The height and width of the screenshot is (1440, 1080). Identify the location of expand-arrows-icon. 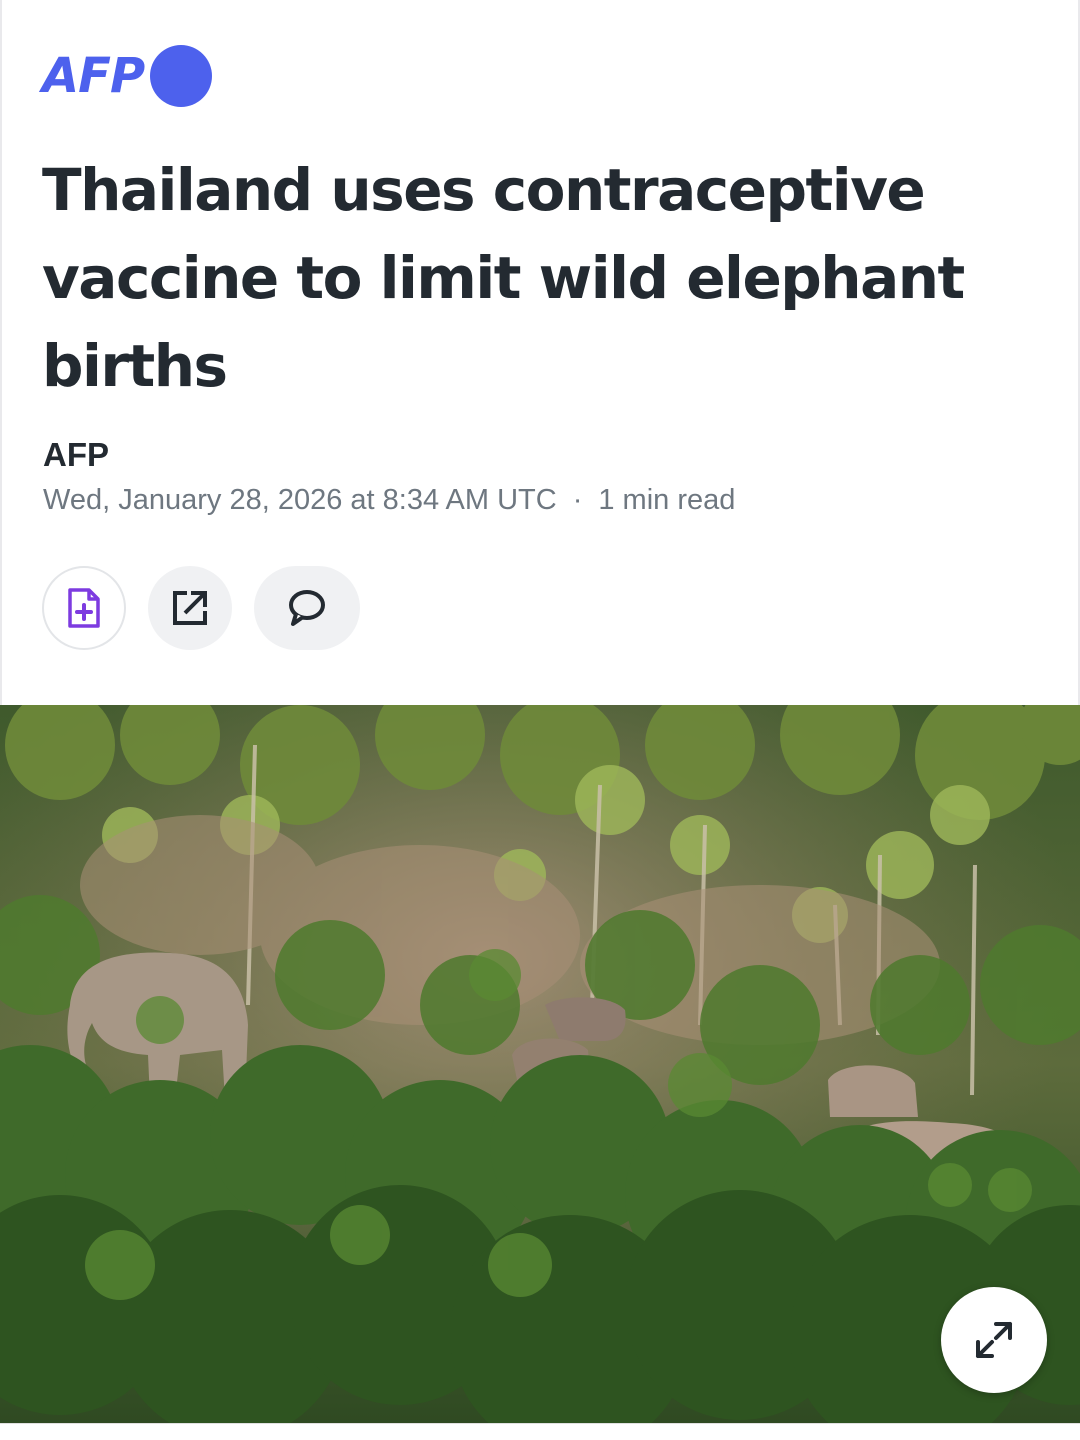
(994, 1340).